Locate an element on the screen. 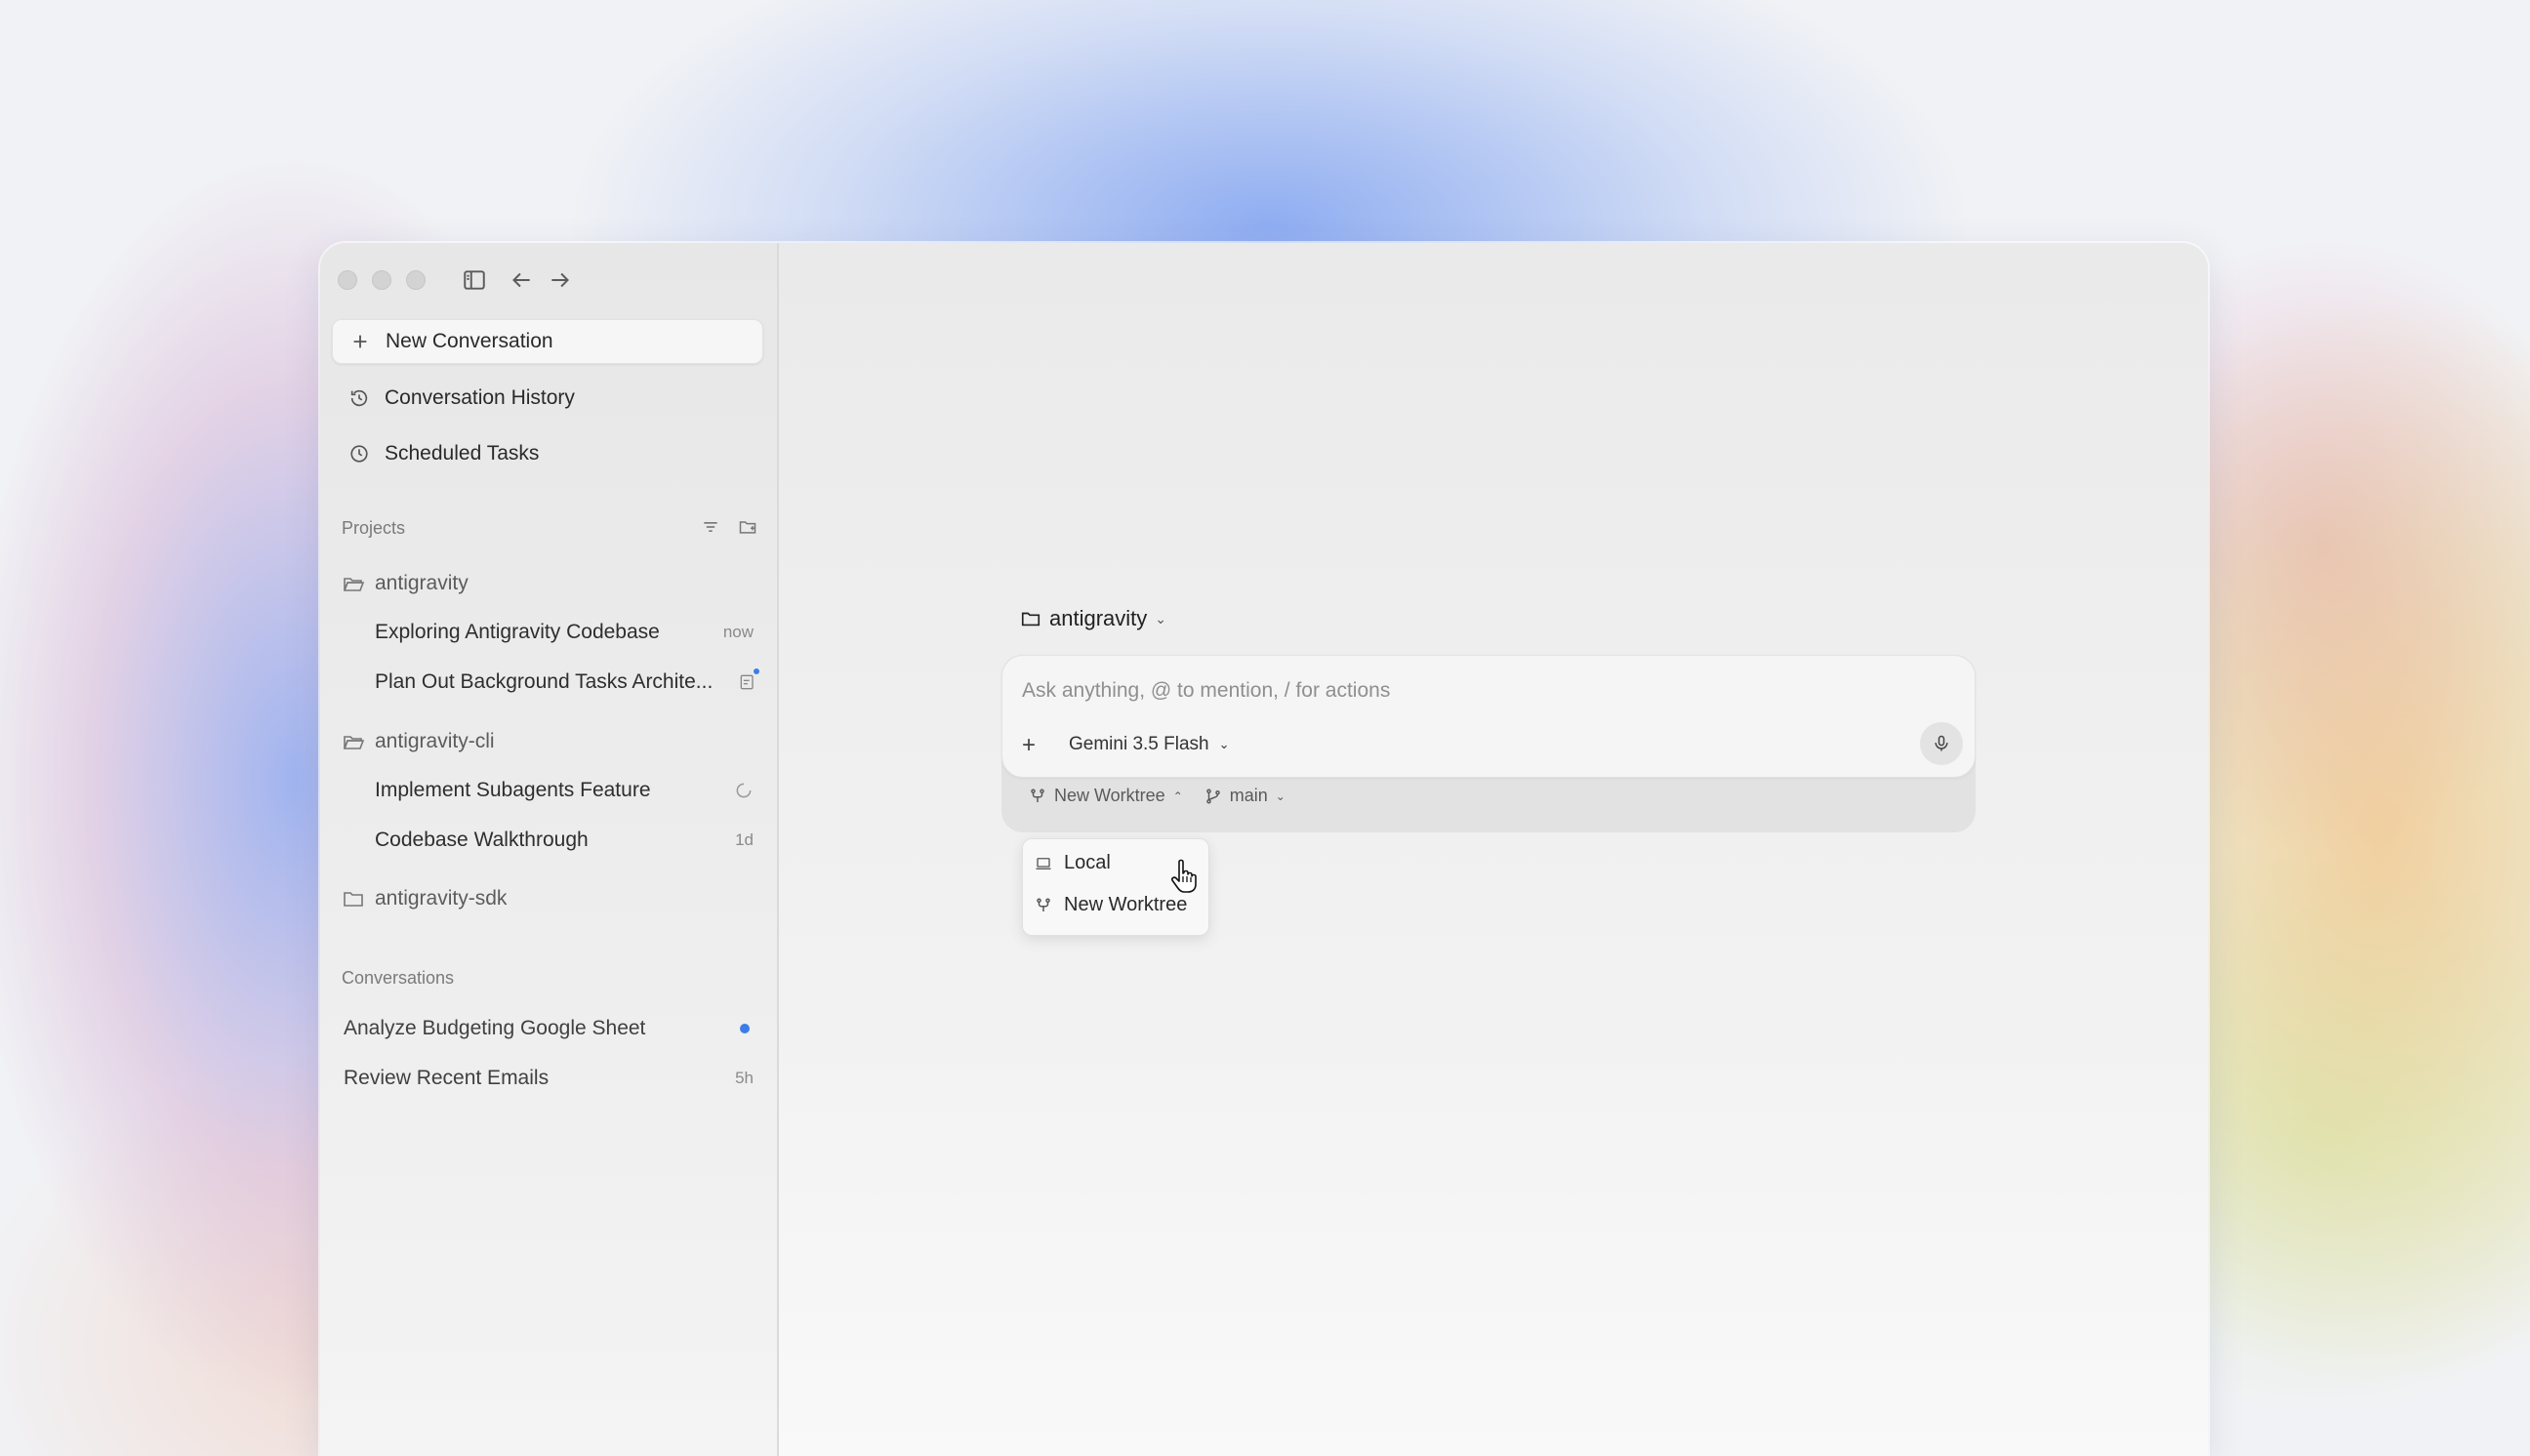 The image size is (2530, 1456). clock-icon is located at coordinates (359, 453).